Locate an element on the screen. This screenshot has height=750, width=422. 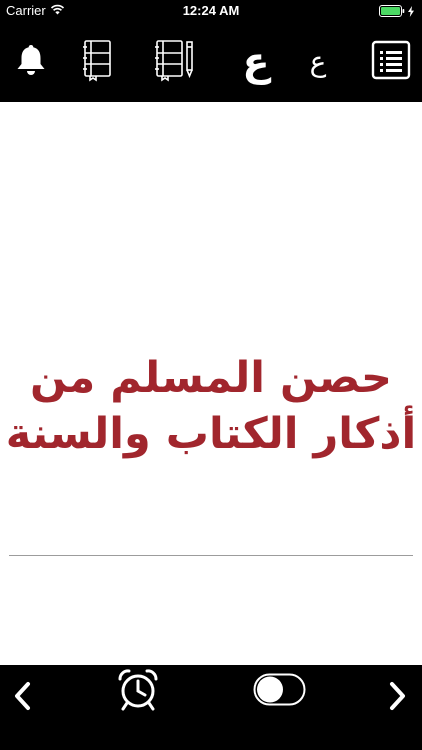
next-page-button is located at coordinates (398, 698).